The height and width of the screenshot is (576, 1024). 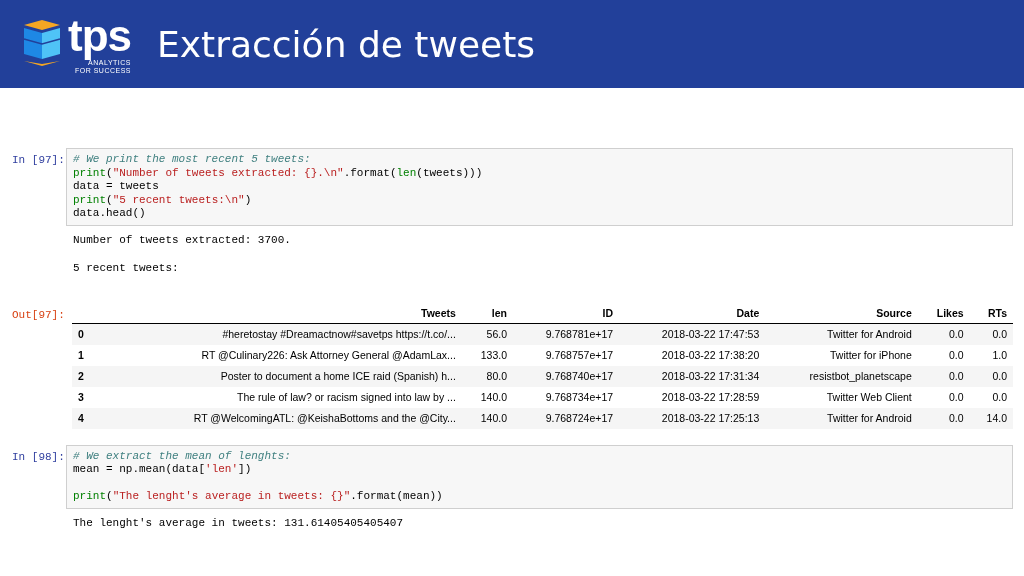 I want to click on row-index: 2, so click(x=84, y=376).